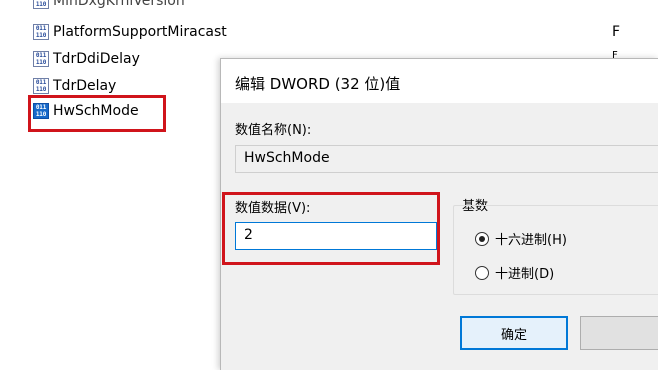 The height and width of the screenshot is (370, 658). What do you see at coordinates (482, 238) in the screenshot?
I see `radio-checked-icon` at bounding box center [482, 238].